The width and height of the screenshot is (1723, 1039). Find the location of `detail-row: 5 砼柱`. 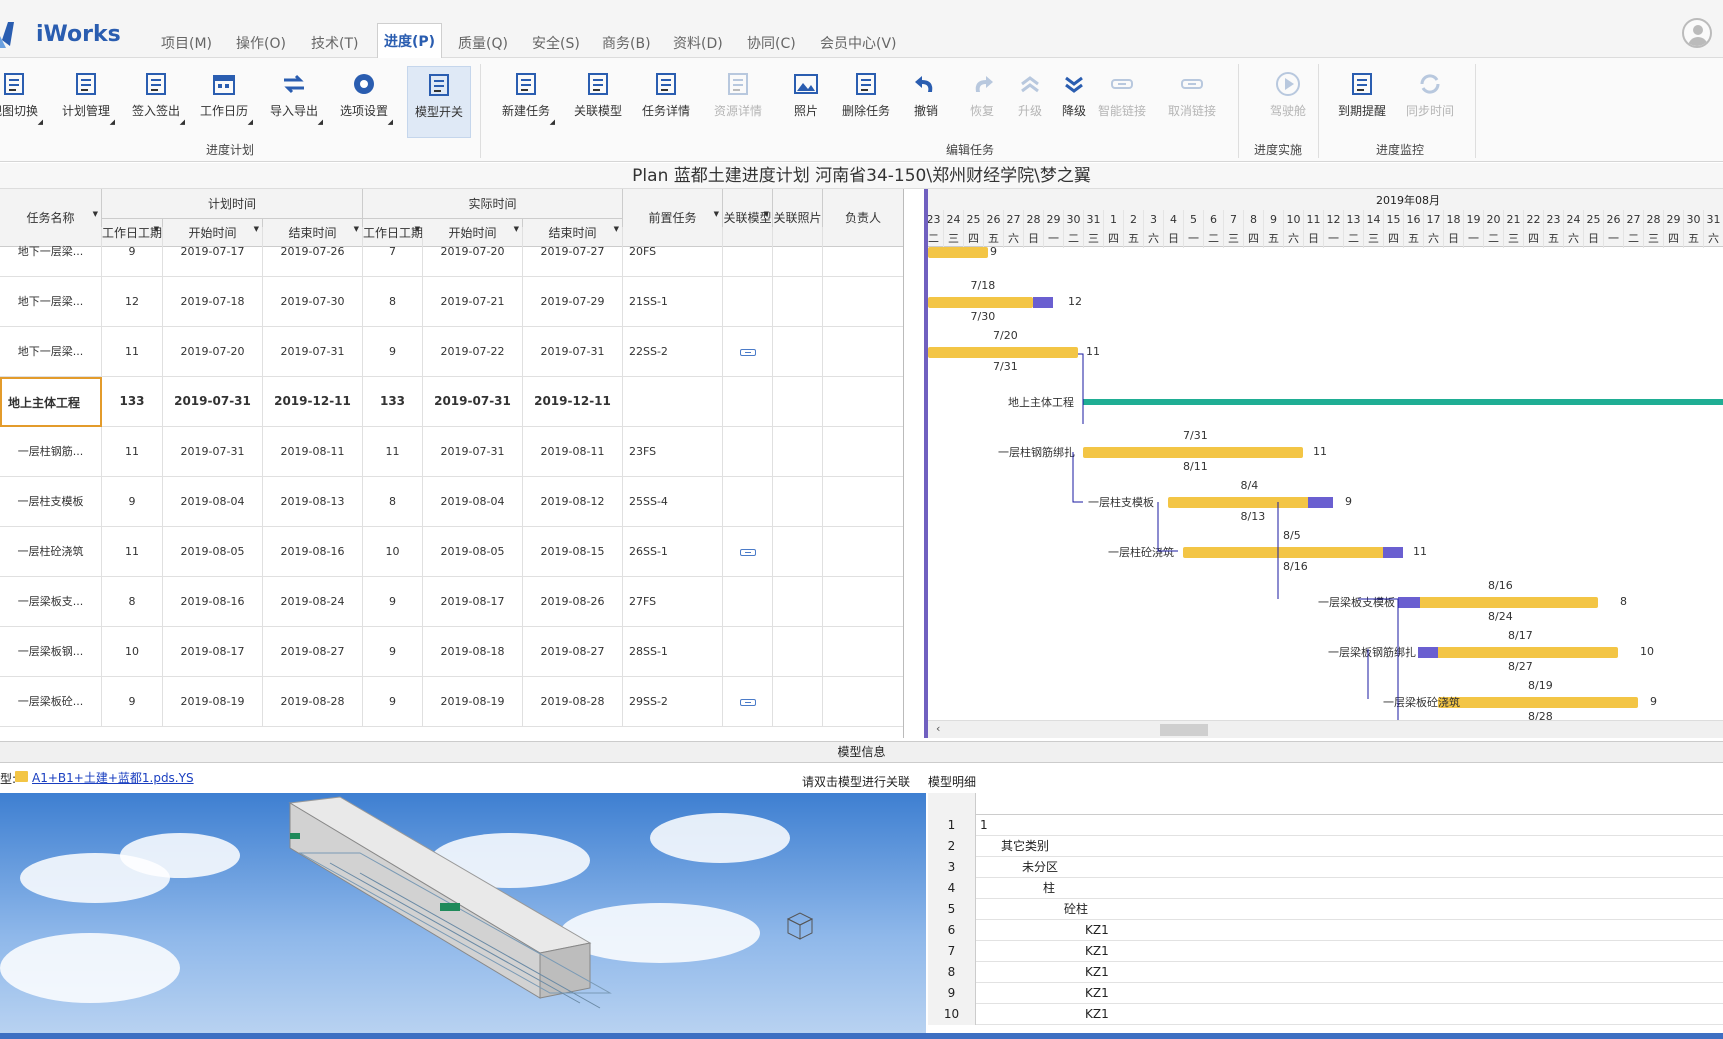

detail-row: 5 砼柱 is located at coordinates (1325, 909).